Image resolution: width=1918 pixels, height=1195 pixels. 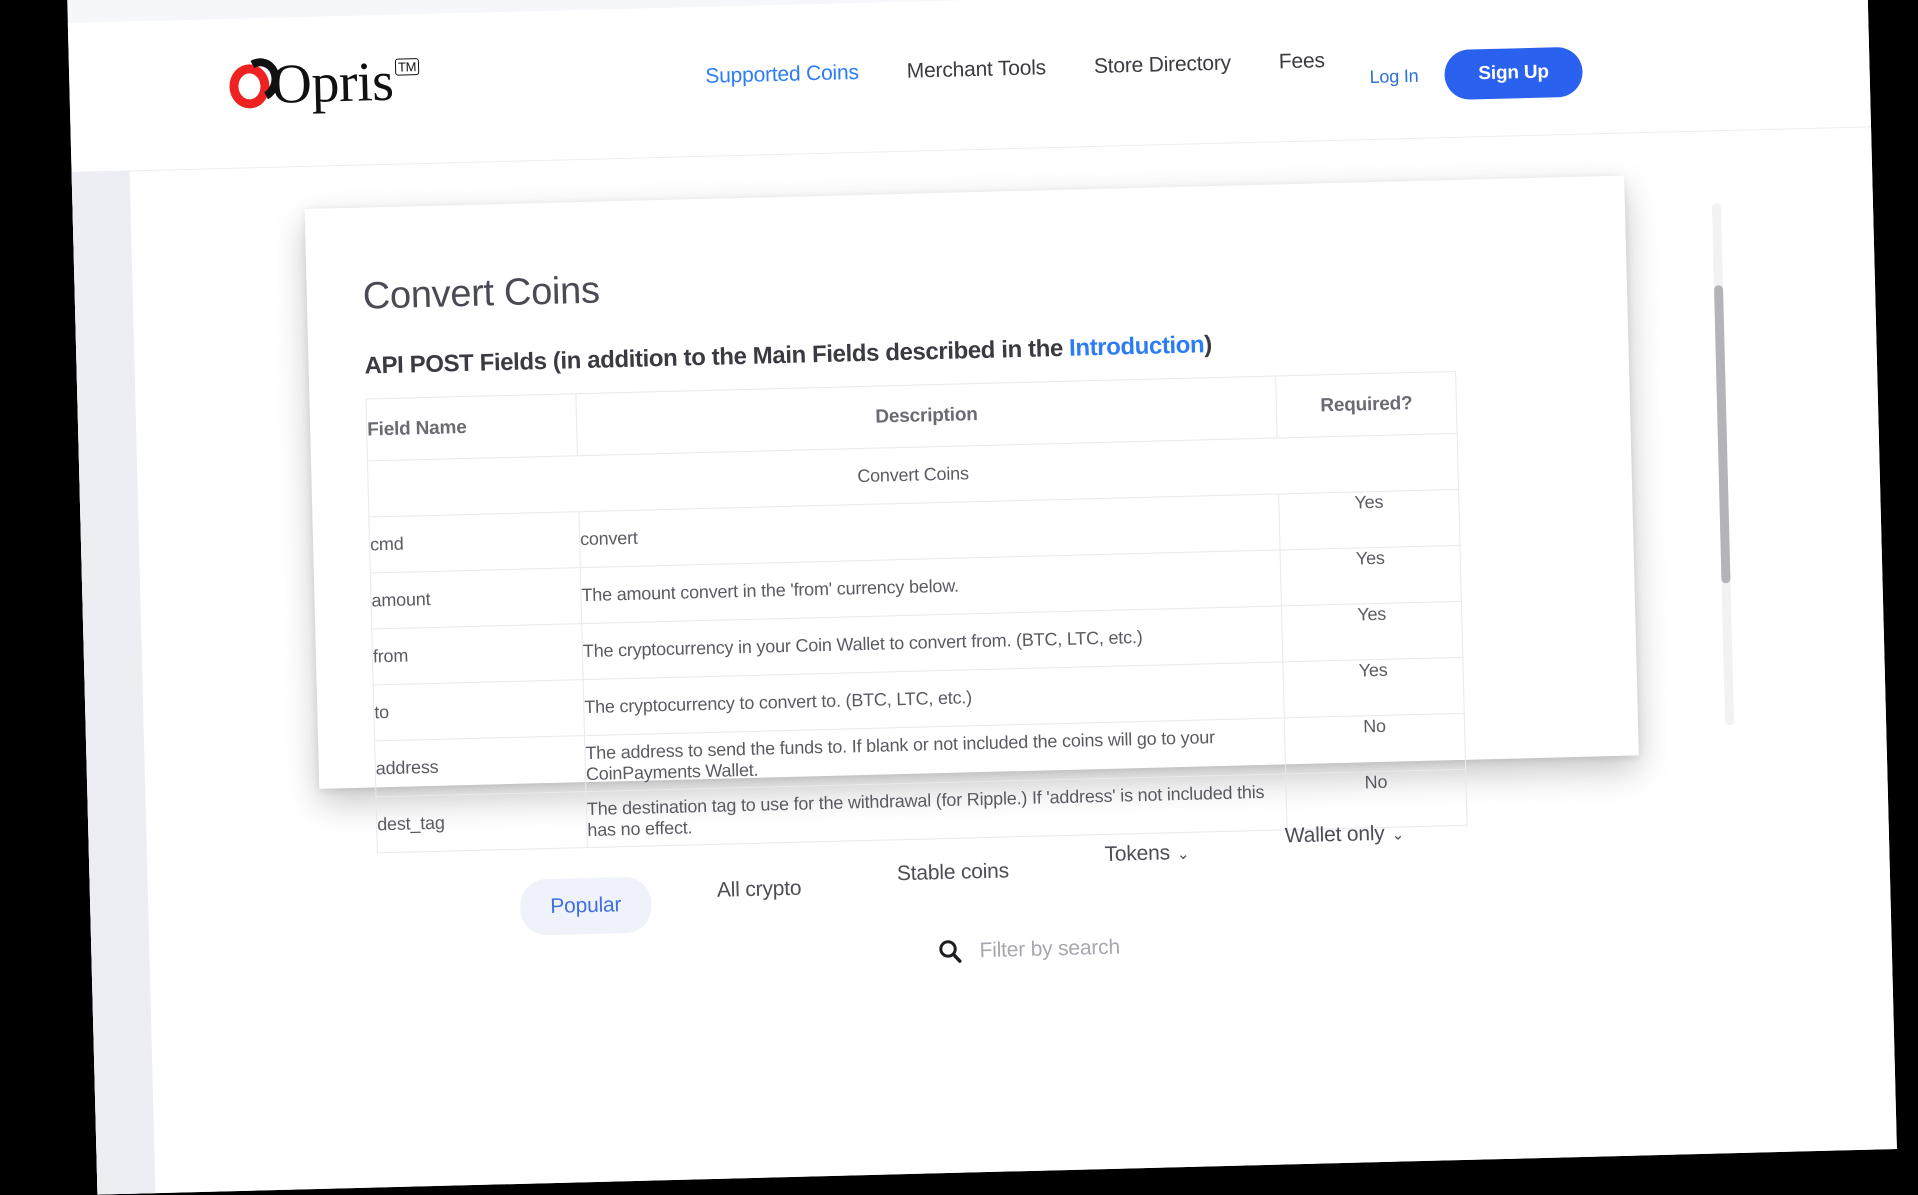 I want to click on cell-field-name: amount, so click(x=475, y=598).